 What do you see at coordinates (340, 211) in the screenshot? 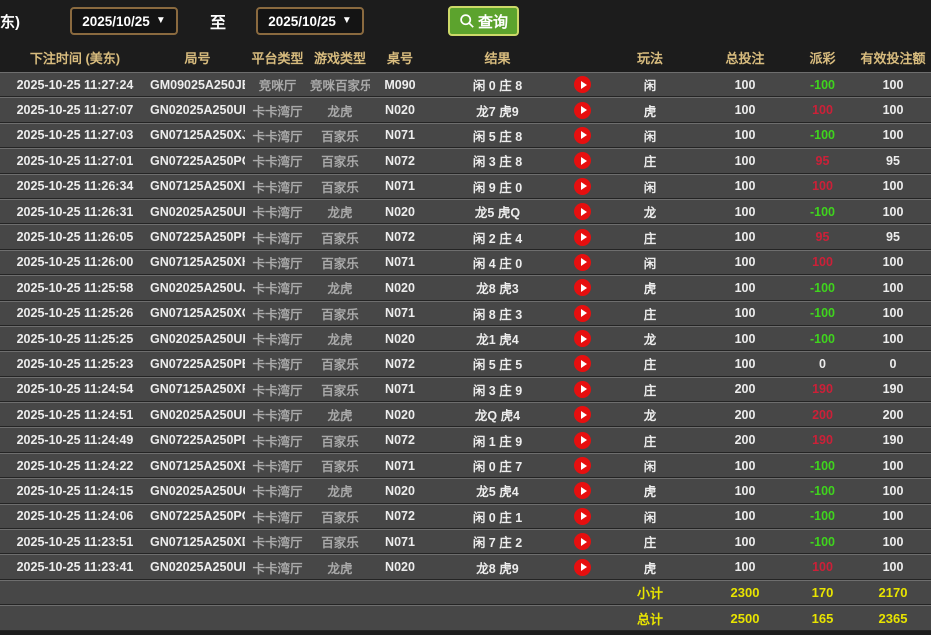
I see `cell-game-type: 龙虎` at bounding box center [340, 211].